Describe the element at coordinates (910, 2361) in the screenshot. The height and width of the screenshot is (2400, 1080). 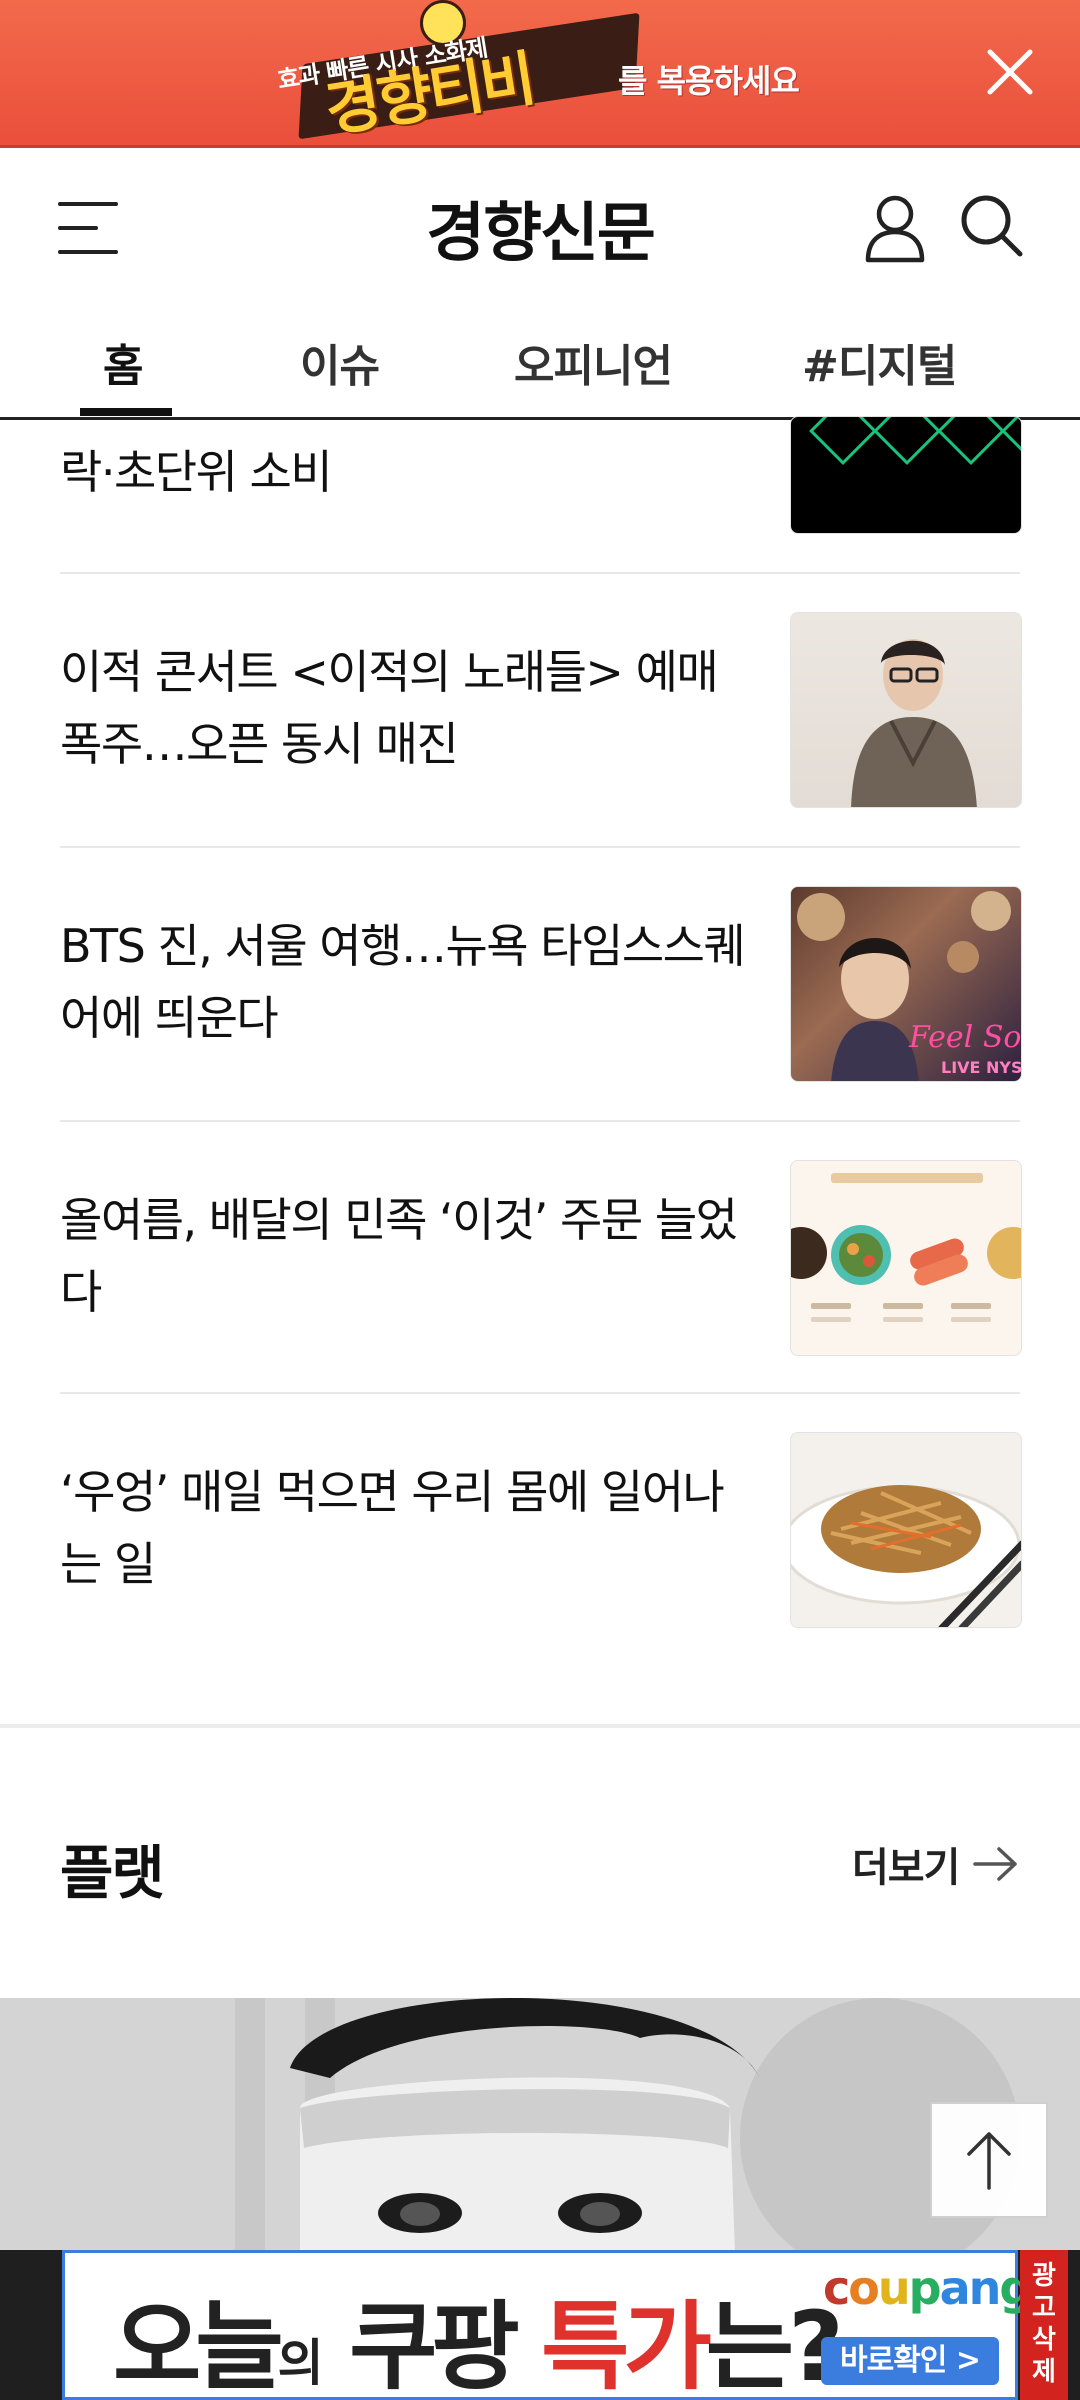
I see `ad-cta-button: 바로확인 >` at that location.